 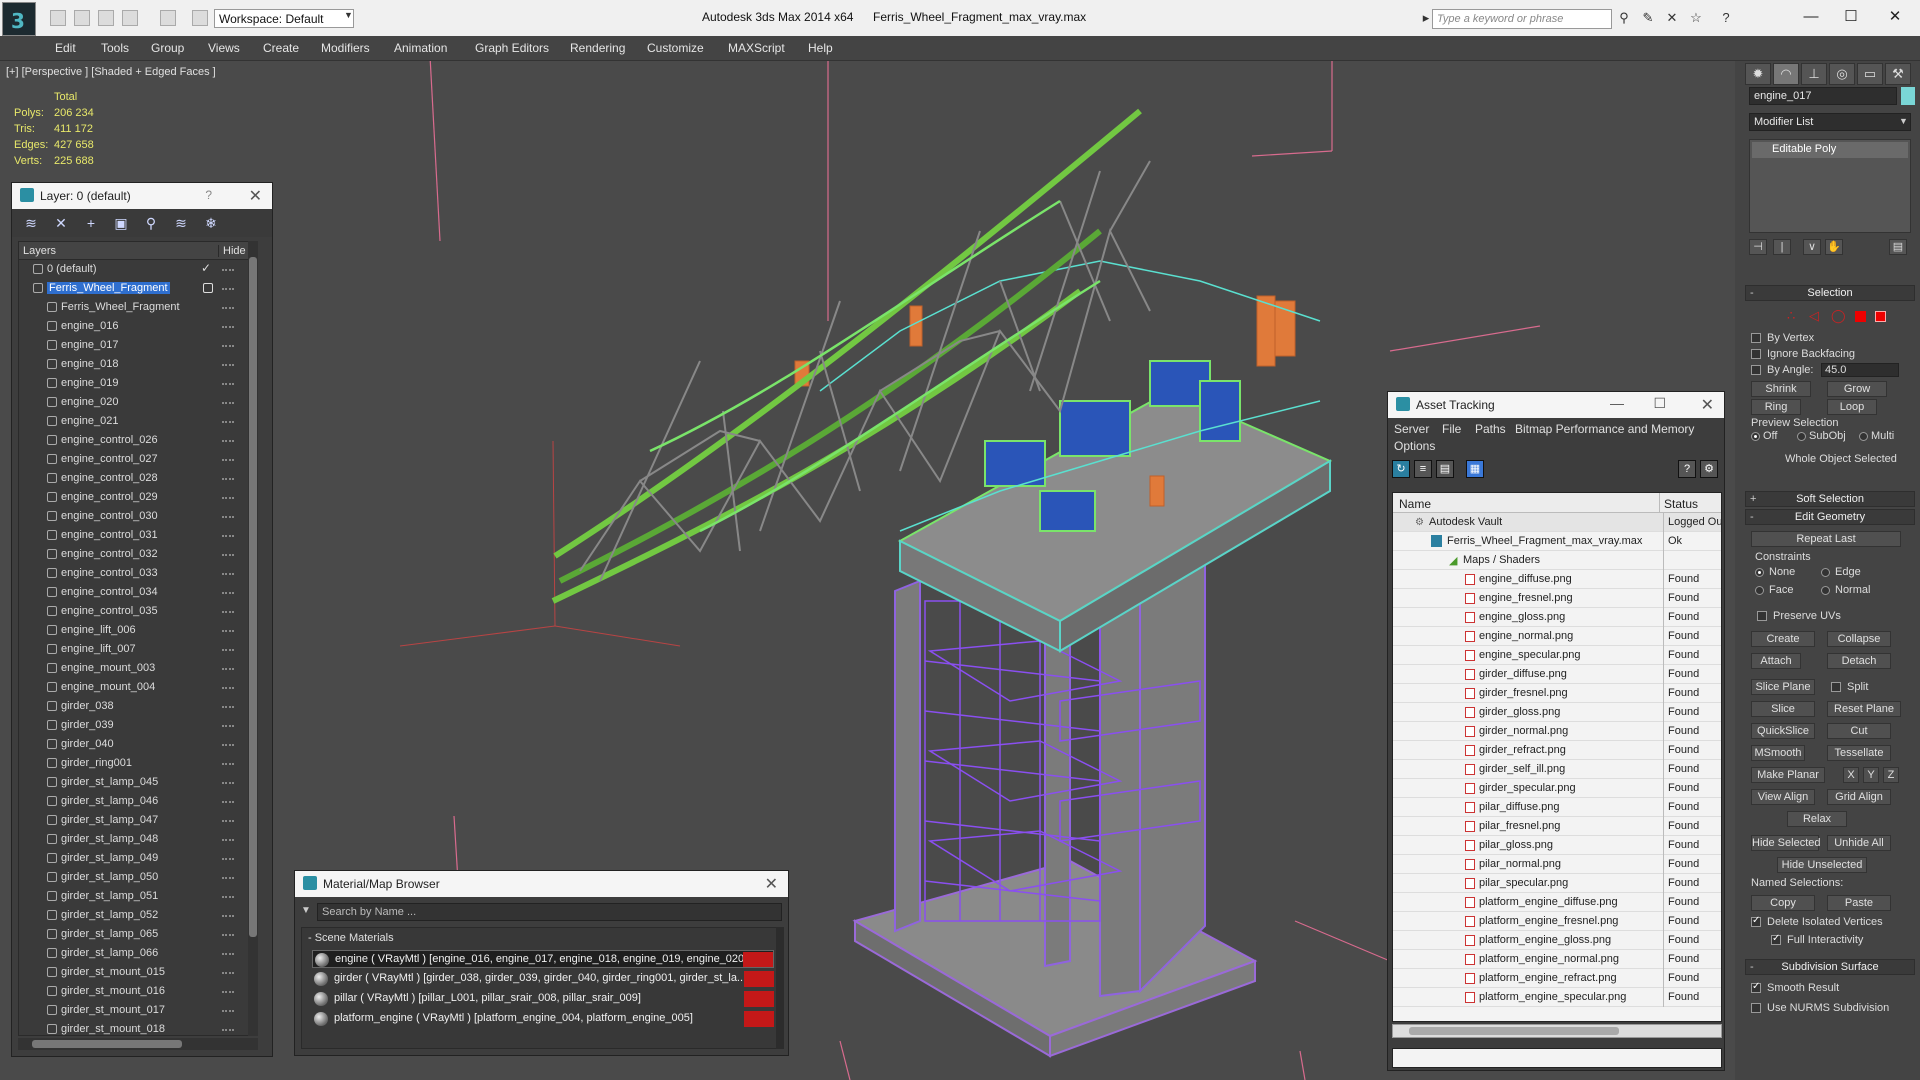 What do you see at coordinates (1891, 775) in the screenshot?
I see `planar-z-button: Z` at bounding box center [1891, 775].